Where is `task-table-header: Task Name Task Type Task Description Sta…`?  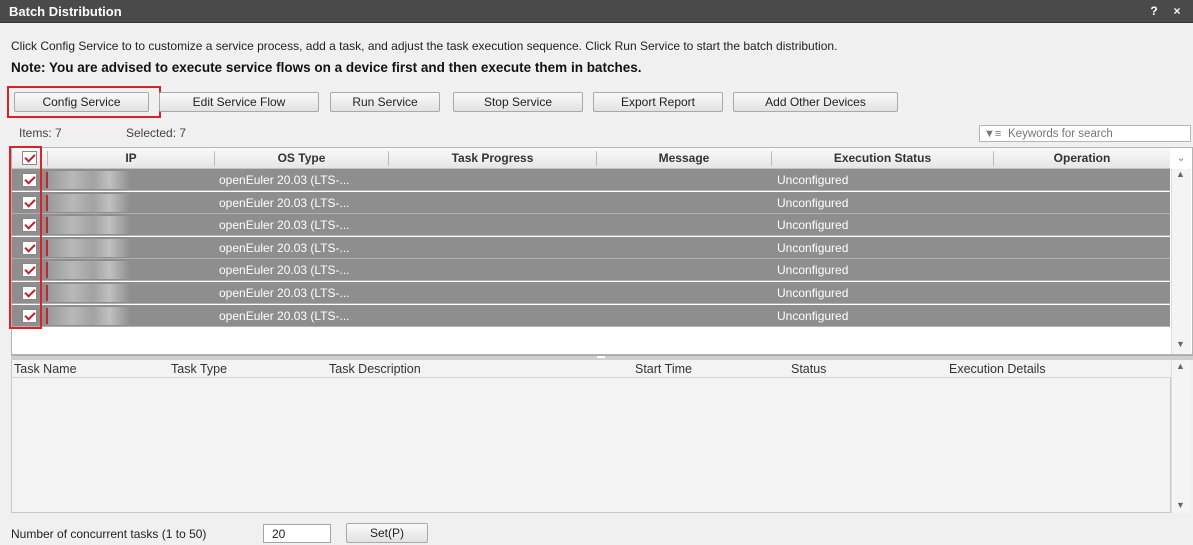 task-table-header: Task Name Task Type Task Description Sta… is located at coordinates (592, 369).